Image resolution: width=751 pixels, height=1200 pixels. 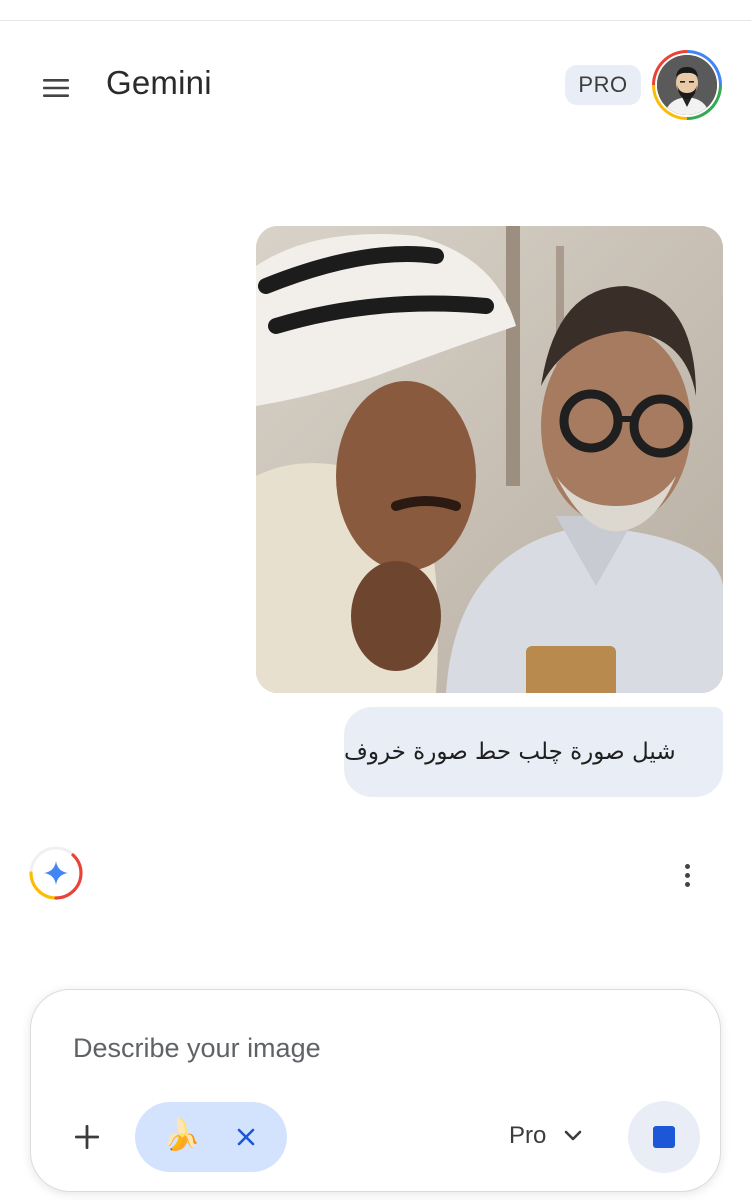 What do you see at coordinates (603, 85) in the screenshot?
I see `pro-badge: PRO` at bounding box center [603, 85].